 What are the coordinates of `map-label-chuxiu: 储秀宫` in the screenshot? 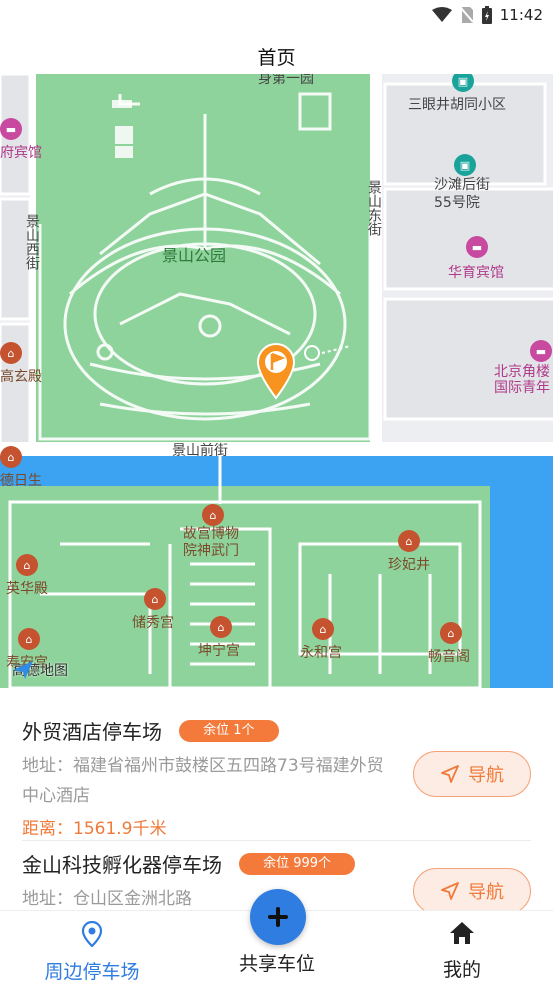 It's located at (153, 623).